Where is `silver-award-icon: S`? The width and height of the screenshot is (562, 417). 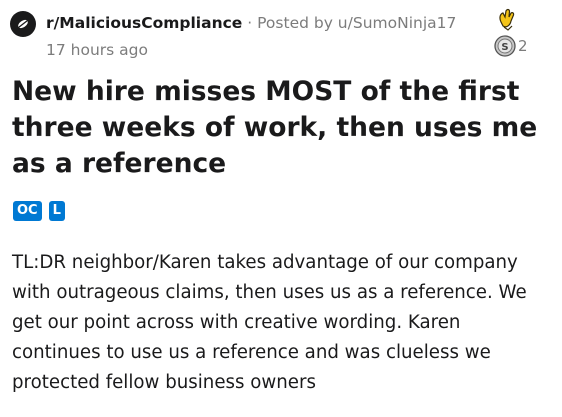
silver-award-icon: S is located at coordinates (505, 48).